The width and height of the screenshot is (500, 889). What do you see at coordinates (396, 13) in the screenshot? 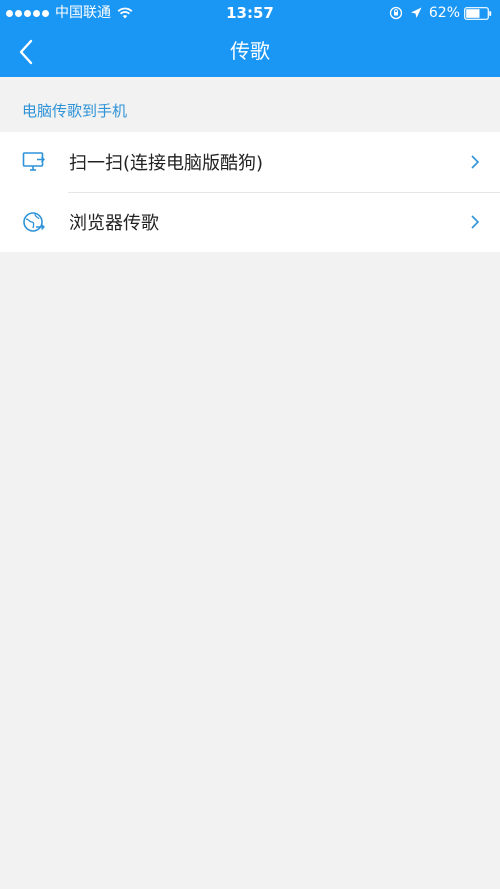
I see `orientation-lock-icon` at bounding box center [396, 13].